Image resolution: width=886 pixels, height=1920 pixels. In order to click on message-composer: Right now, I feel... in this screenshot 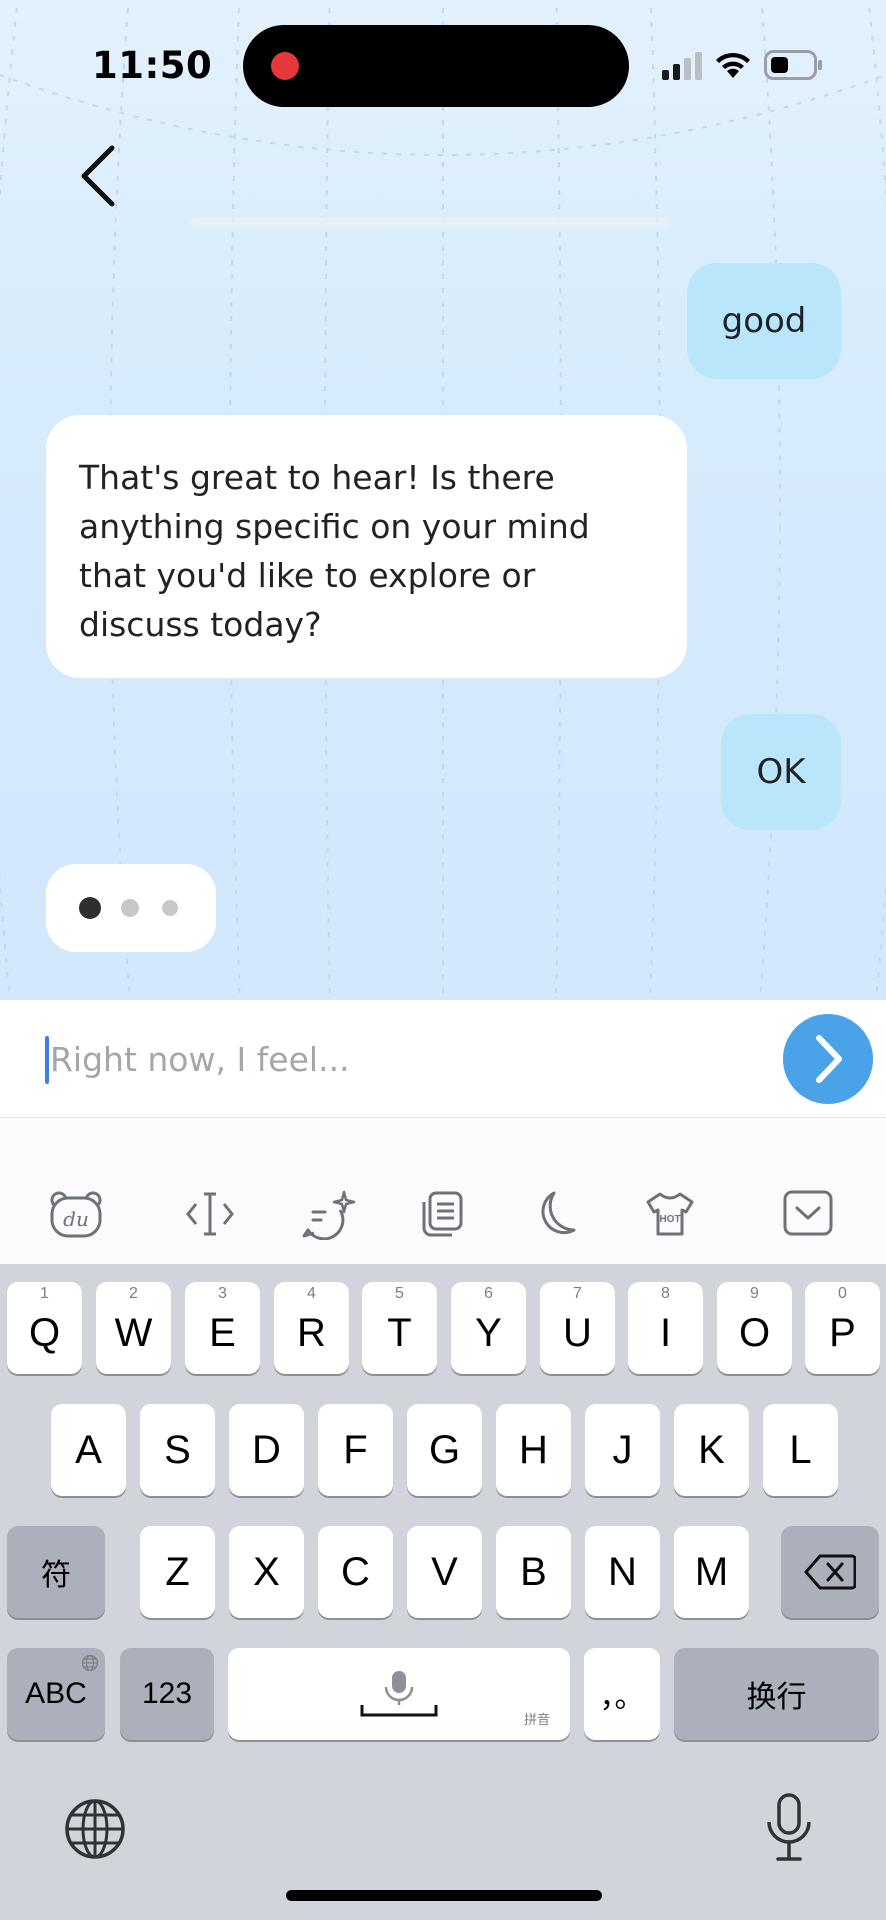, I will do `click(443, 1059)`.